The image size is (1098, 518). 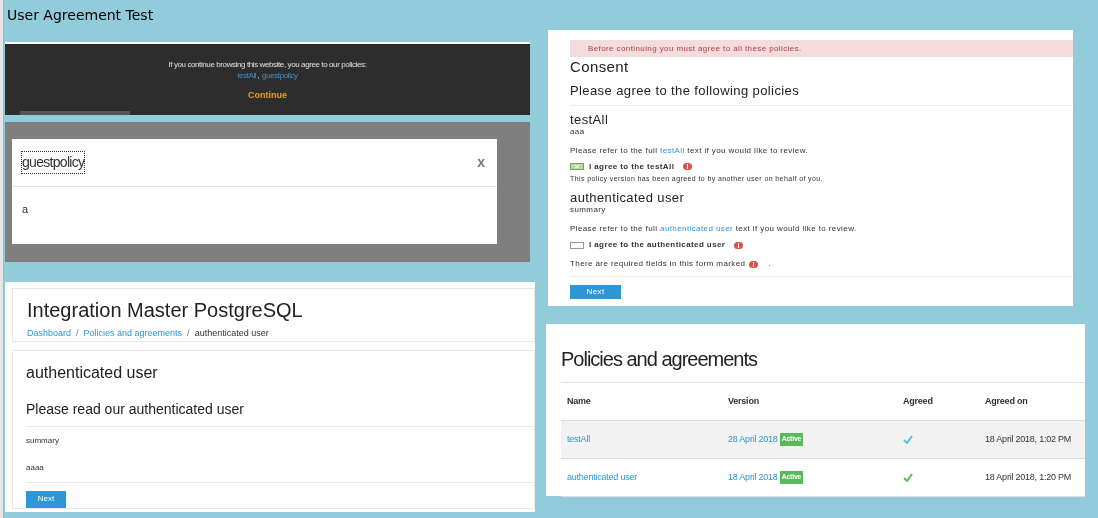 I want to click on breadcrumb-link: Dashboard, so click(x=49, y=334).